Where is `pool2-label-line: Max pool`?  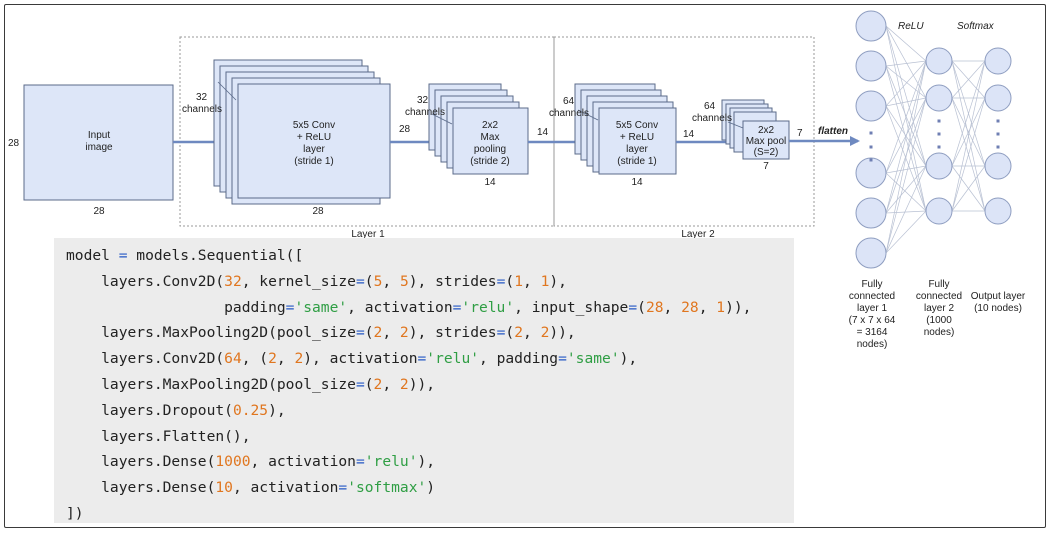 pool2-label-line: Max pool is located at coordinates (766, 141).